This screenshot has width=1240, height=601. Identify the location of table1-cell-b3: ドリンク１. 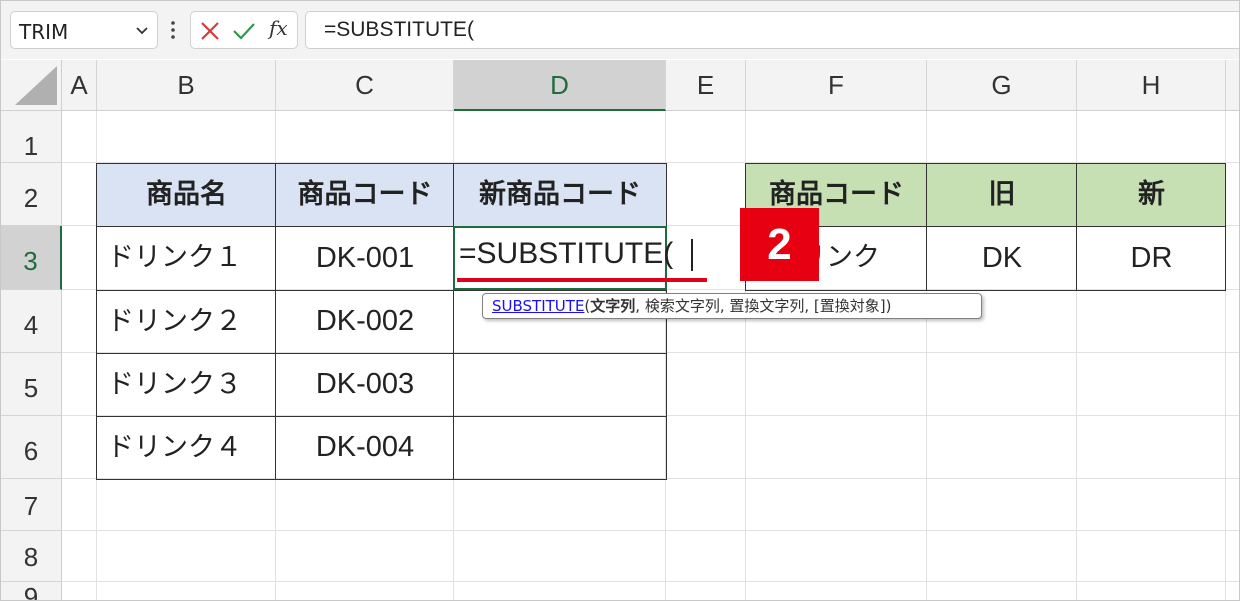
(186, 258).